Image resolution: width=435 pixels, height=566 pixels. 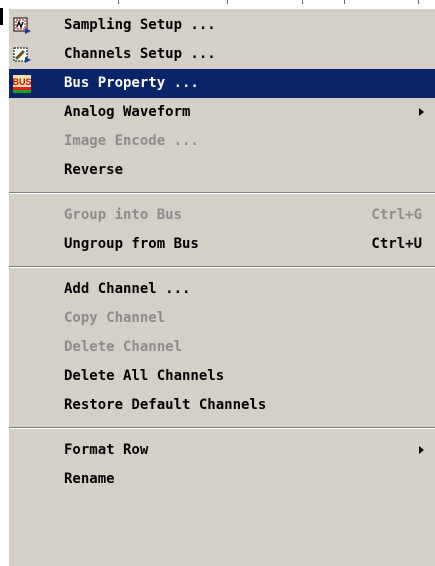 What do you see at coordinates (222, 112) in the screenshot?
I see `menu-item-analog-waveform: Analog Waveform` at bounding box center [222, 112].